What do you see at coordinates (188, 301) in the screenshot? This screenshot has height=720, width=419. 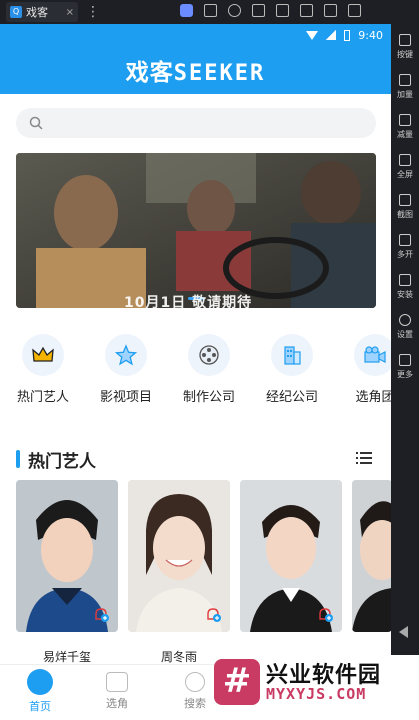 I see `banner-caption: 10月1日 敬请期待` at bounding box center [188, 301].